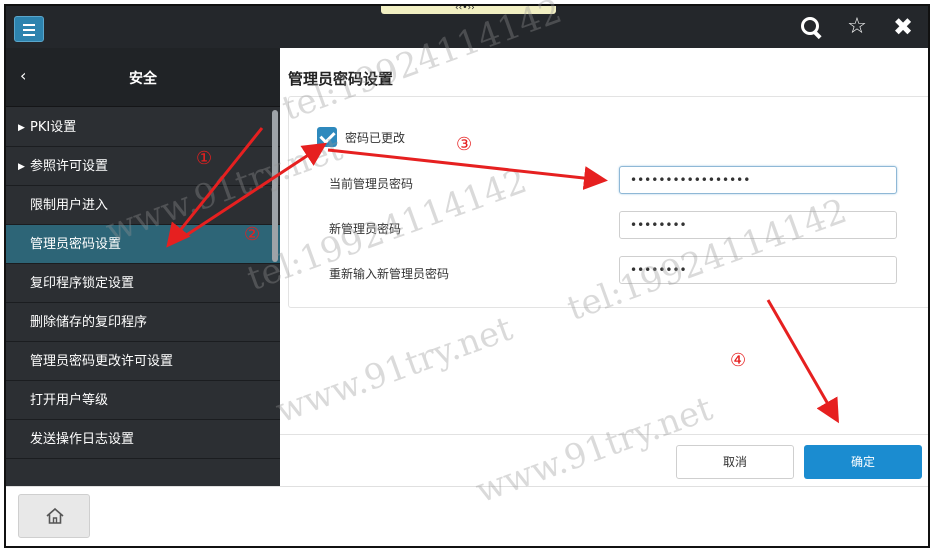  What do you see at coordinates (758, 225) in the screenshot?
I see `new-password-field: ••••••••` at bounding box center [758, 225].